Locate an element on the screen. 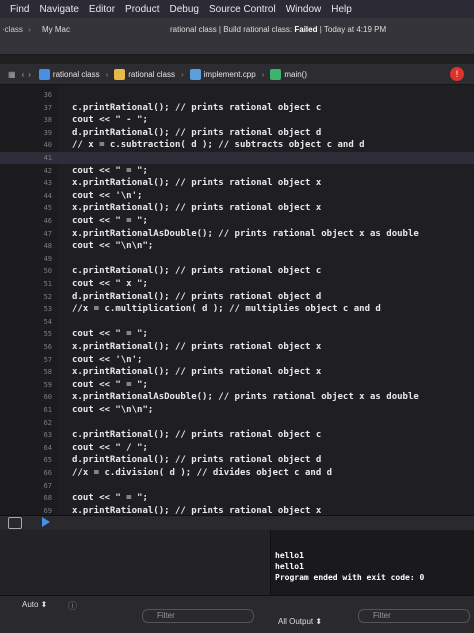  line-number: 61 is located at coordinates (47, 410).